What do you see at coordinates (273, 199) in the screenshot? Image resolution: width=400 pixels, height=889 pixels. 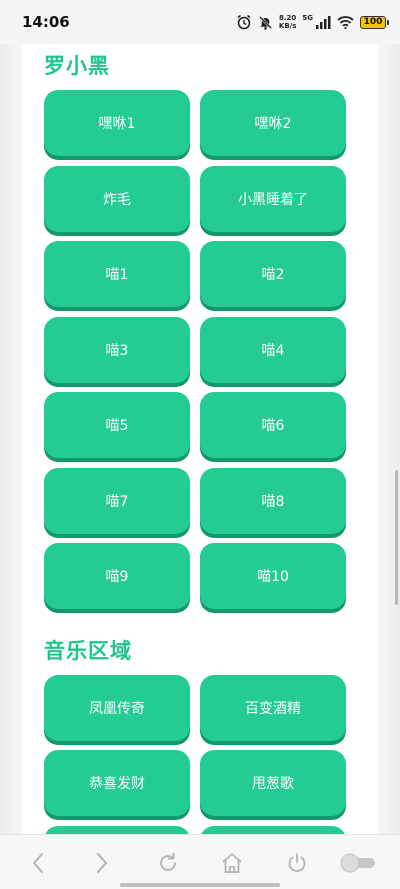 I see `sound-button: 小黑睡着了` at bounding box center [273, 199].